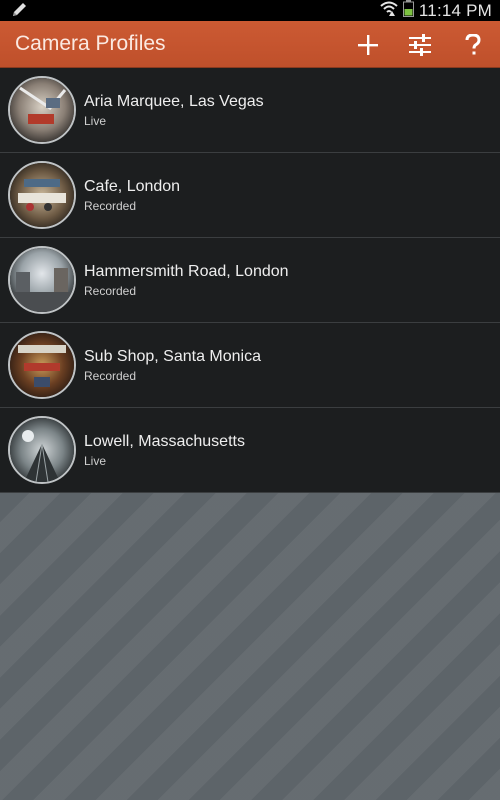 The image size is (500, 800). What do you see at coordinates (164, 441) in the screenshot?
I see `profile-title: Lowell, Massachusetts` at bounding box center [164, 441].